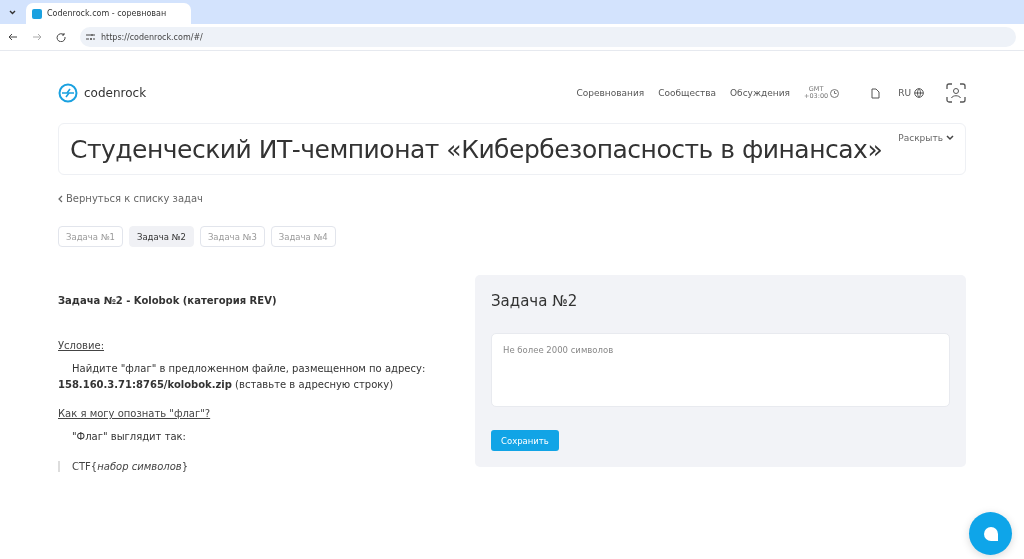 The height and width of the screenshot is (559, 1024). I want to click on logo-text: codenrock, so click(115, 93).